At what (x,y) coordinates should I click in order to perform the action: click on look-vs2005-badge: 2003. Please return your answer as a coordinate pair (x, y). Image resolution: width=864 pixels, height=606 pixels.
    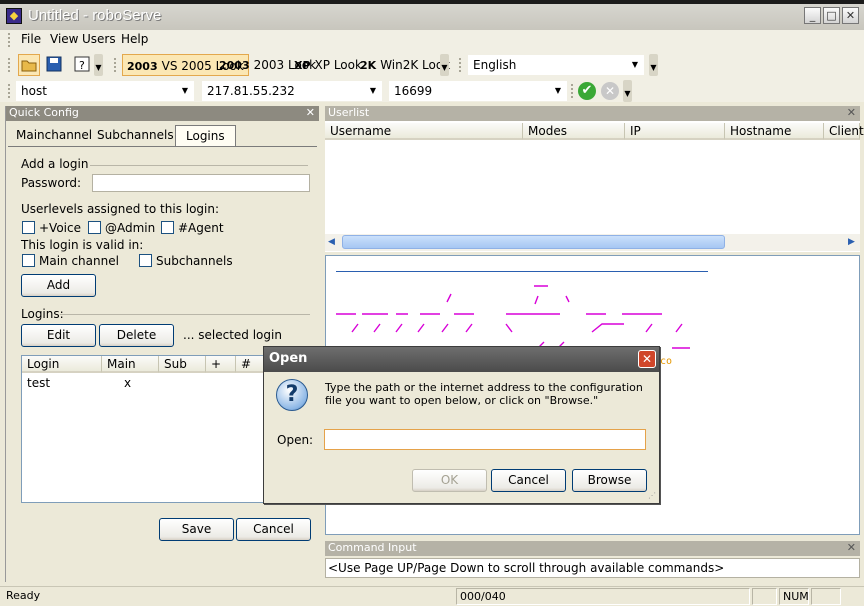
    Looking at the image, I should click on (142, 66).